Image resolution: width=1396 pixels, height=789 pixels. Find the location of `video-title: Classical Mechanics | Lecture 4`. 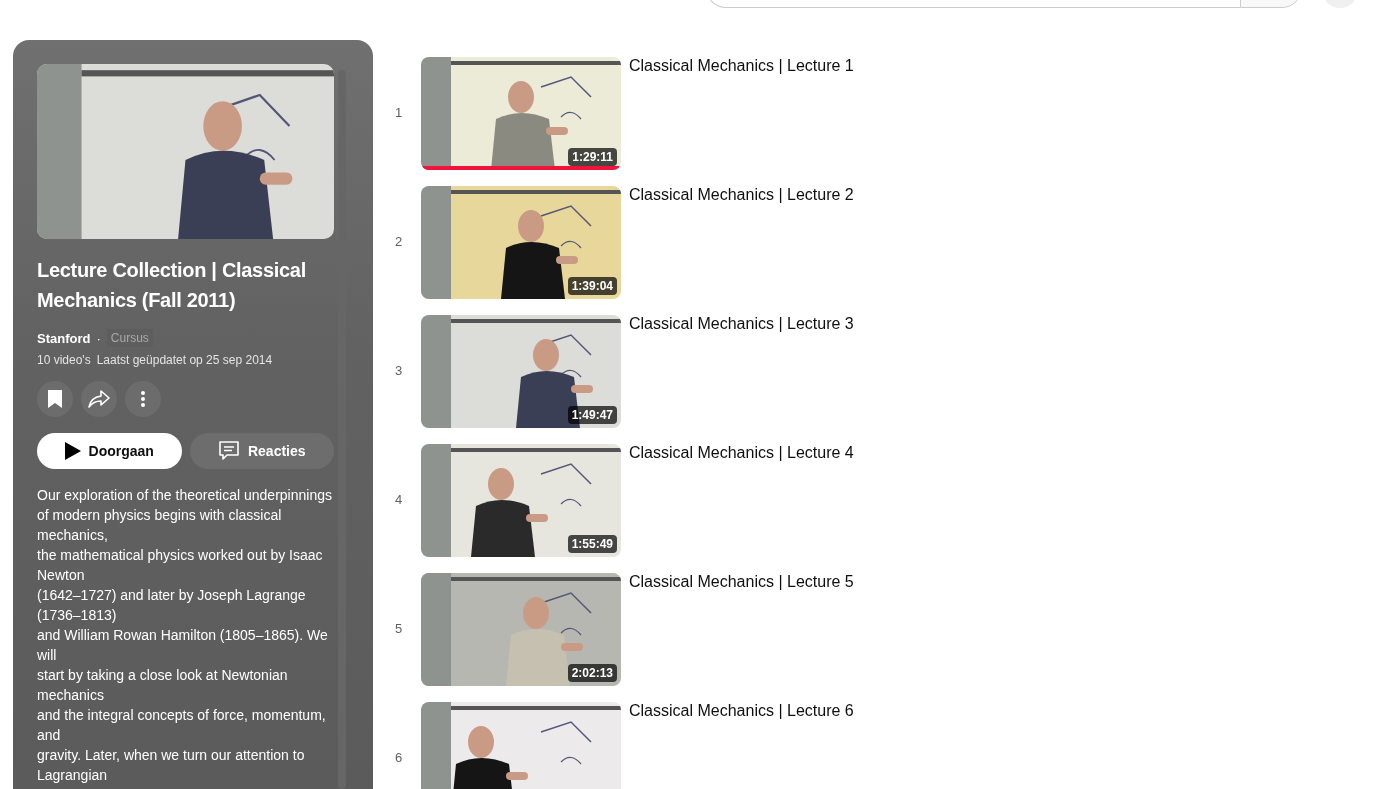

video-title: Classical Mechanics | Lecture 4 is located at coordinates (741, 453).